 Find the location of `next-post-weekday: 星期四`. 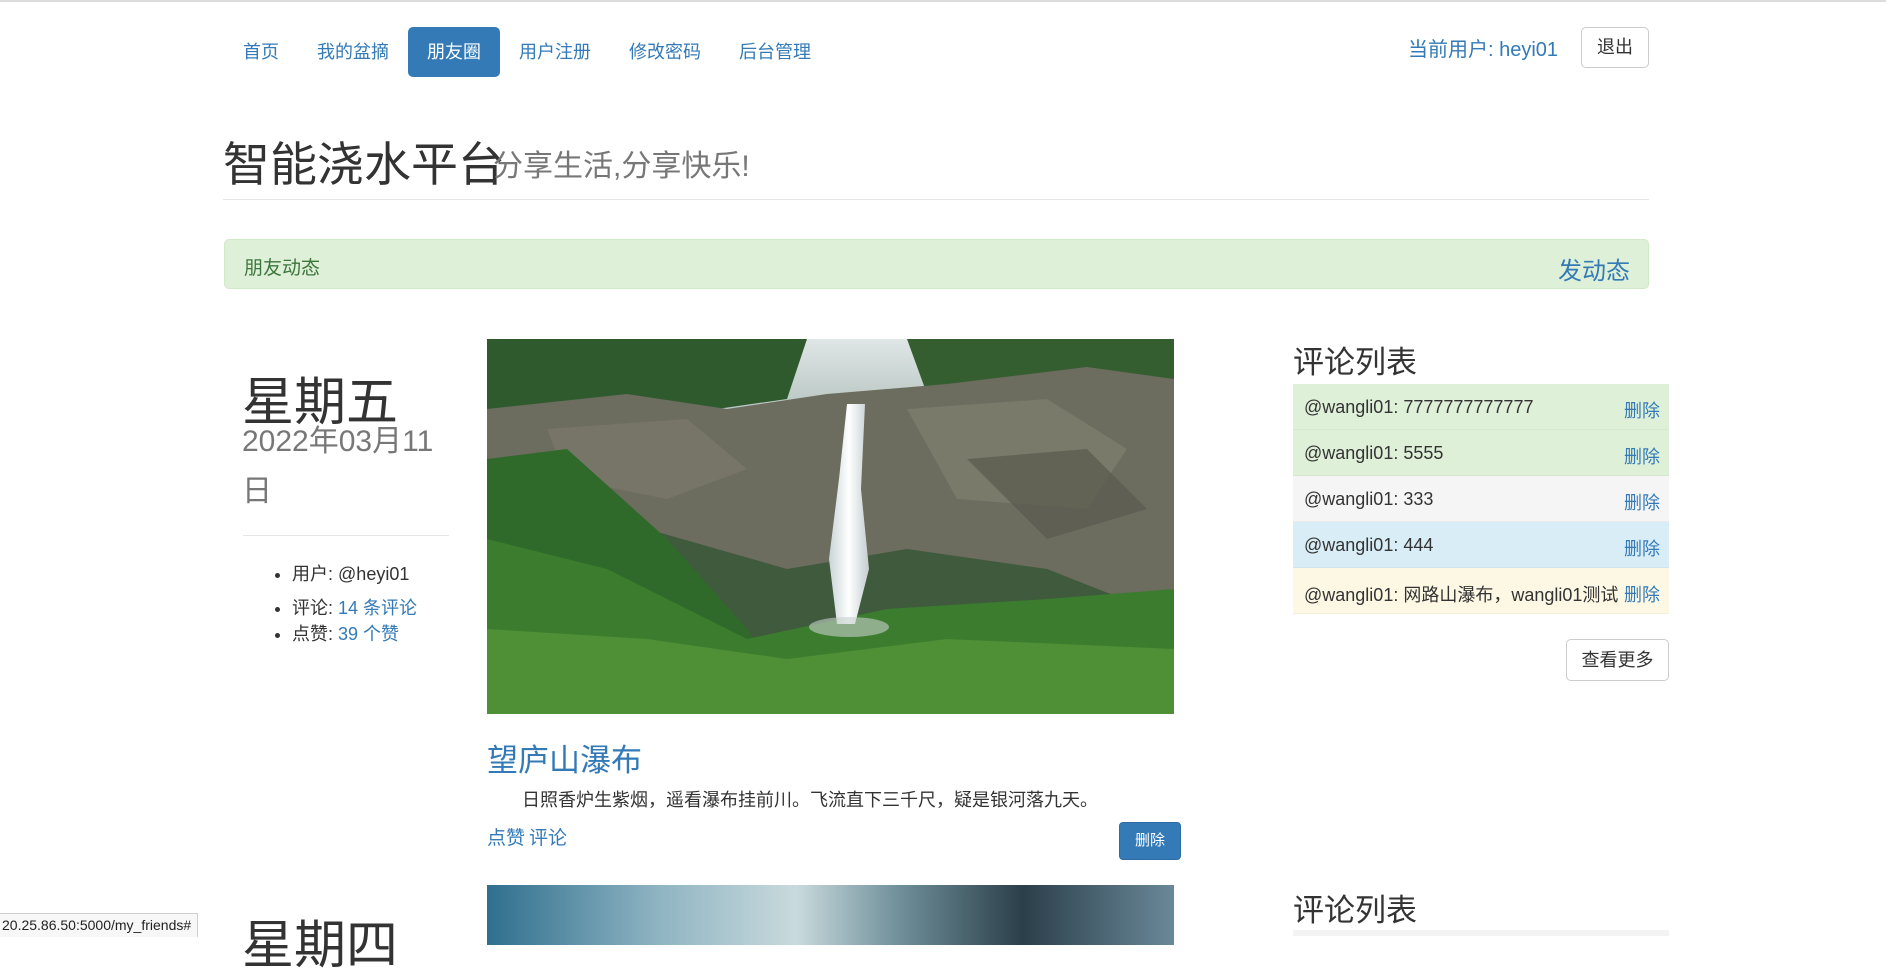

next-post-weekday: 星期四 is located at coordinates (320, 946).